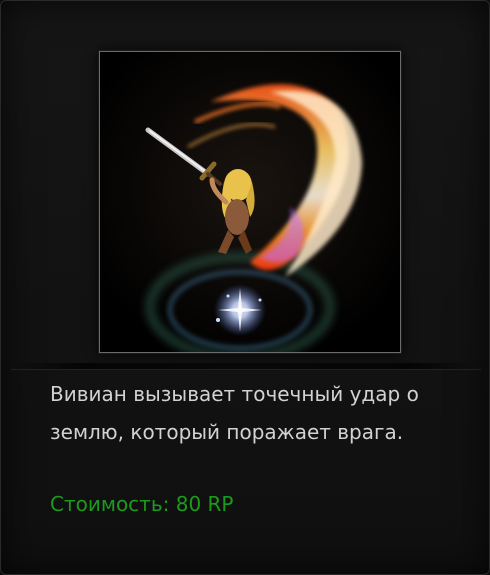 This screenshot has height=575, width=490. I want to click on section-divider, so click(246, 366).